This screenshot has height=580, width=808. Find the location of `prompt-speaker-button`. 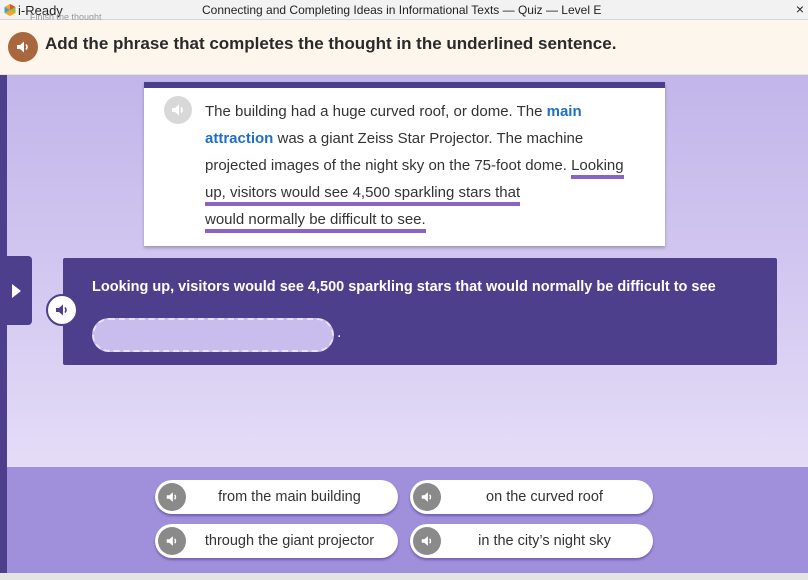

prompt-speaker-button is located at coordinates (23, 47).